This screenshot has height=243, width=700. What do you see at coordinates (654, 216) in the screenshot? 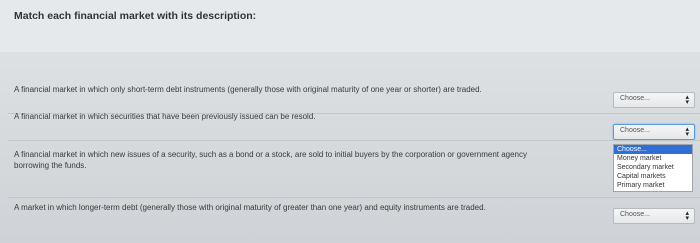
I see `row-4-select: Choose... ▴ ▾` at bounding box center [654, 216].